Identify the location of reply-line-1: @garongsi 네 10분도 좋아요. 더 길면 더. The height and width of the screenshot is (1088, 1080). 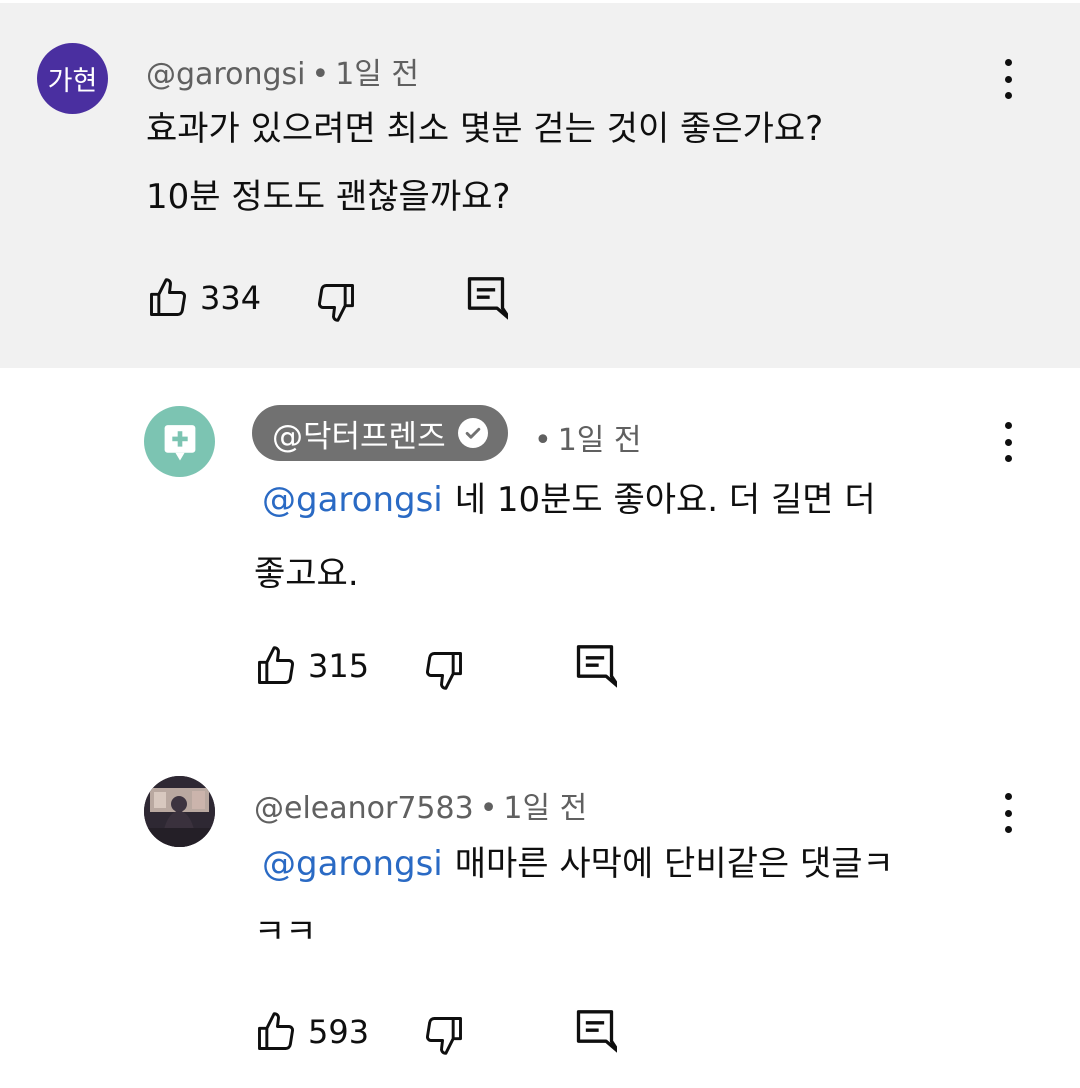
(642, 500).